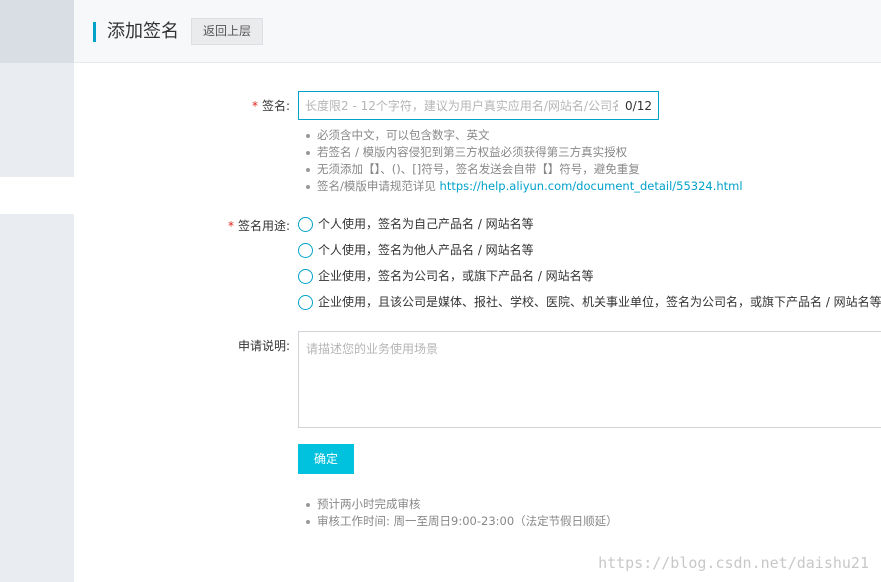 Image resolution: width=881 pixels, height=582 pixels. I want to click on usage-option-3: 企业使用，签名为公司名，或旗下产品名 / 网站名等, so click(446, 276).